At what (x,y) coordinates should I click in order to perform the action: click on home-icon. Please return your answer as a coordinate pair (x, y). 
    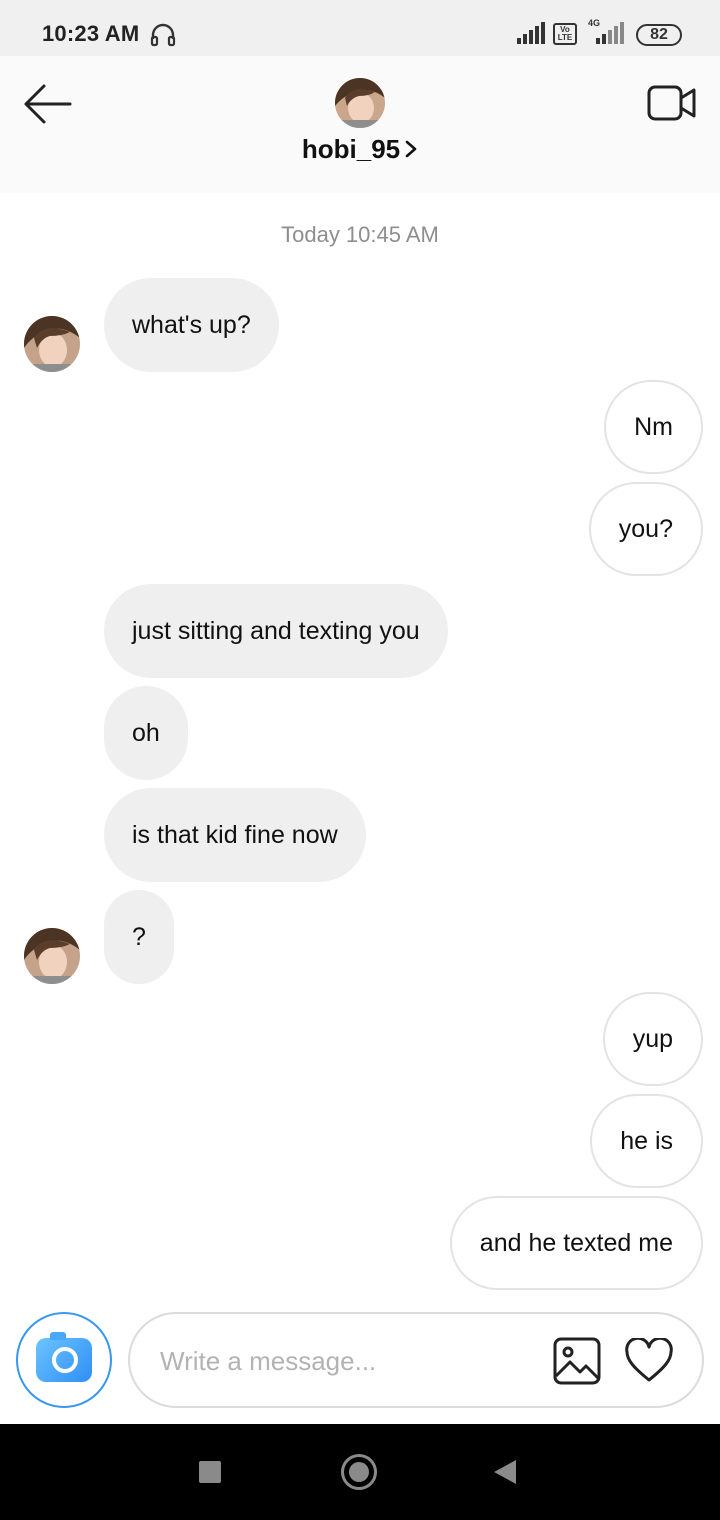
    Looking at the image, I should click on (359, 1472).